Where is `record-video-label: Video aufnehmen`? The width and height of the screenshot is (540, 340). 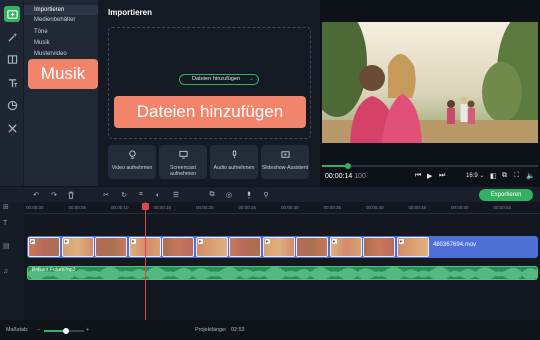
record-video-label: Video aufnehmen is located at coordinates (132, 168).